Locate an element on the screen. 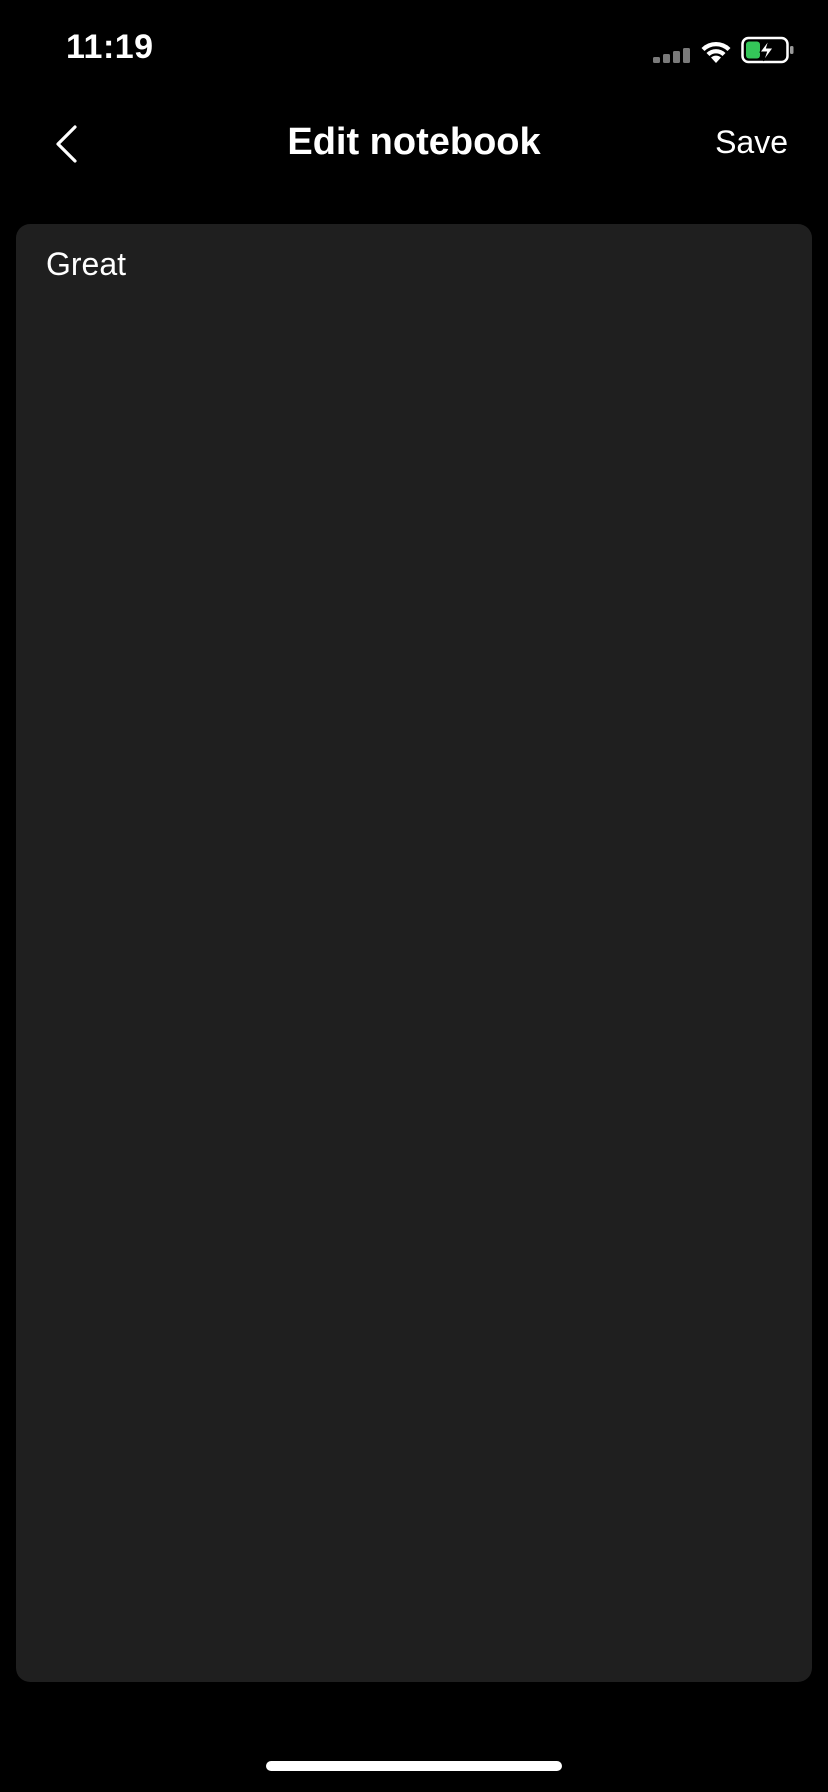 The width and height of the screenshot is (828, 1792). back-button is located at coordinates (66, 144).